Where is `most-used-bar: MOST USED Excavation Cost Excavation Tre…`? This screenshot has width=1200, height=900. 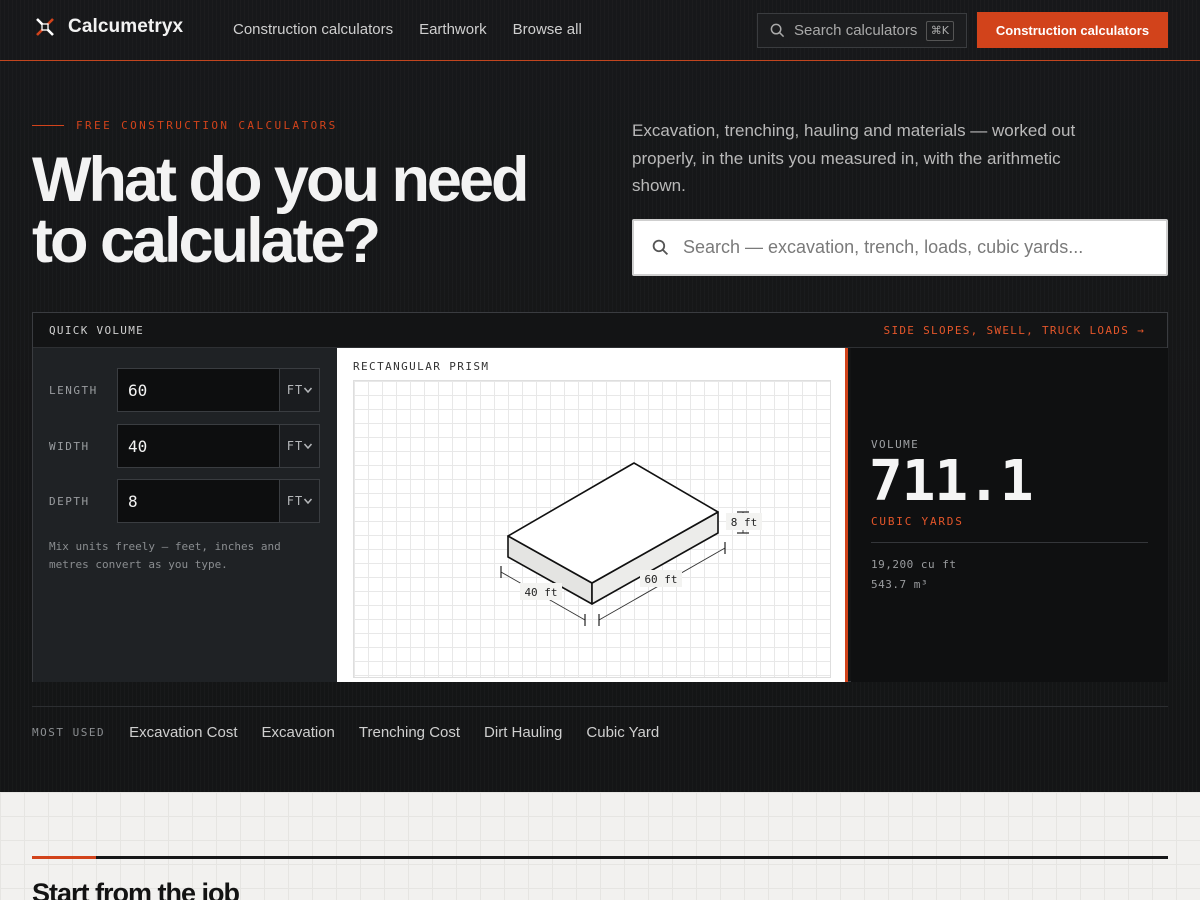
most-used-bar: MOST USED Excavation Cost Excavation Tre… is located at coordinates (345, 732).